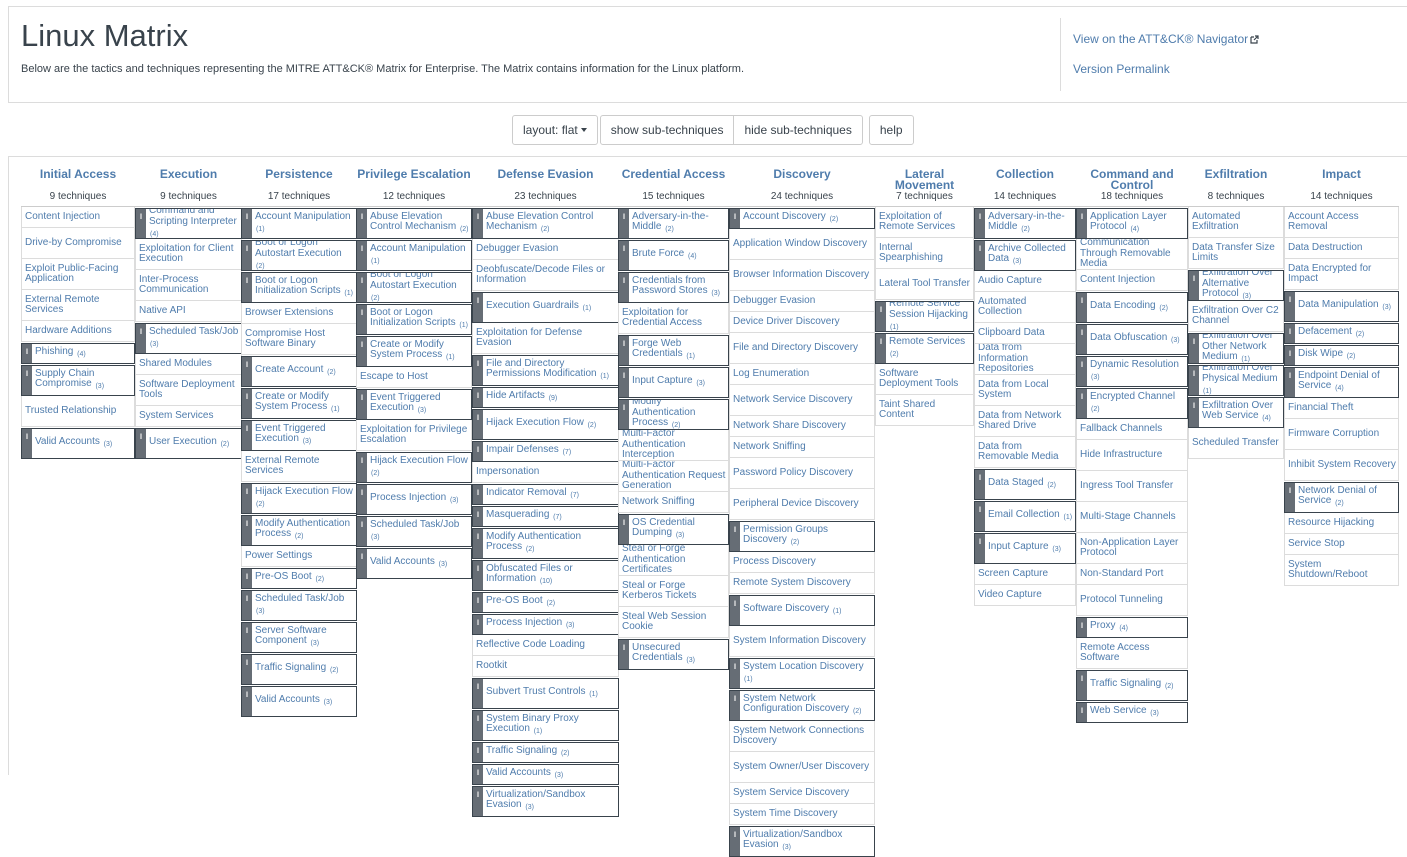 This screenshot has height=857, width=1407. I want to click on technique-link: Data from Information Repositories, so click(1025, 359).